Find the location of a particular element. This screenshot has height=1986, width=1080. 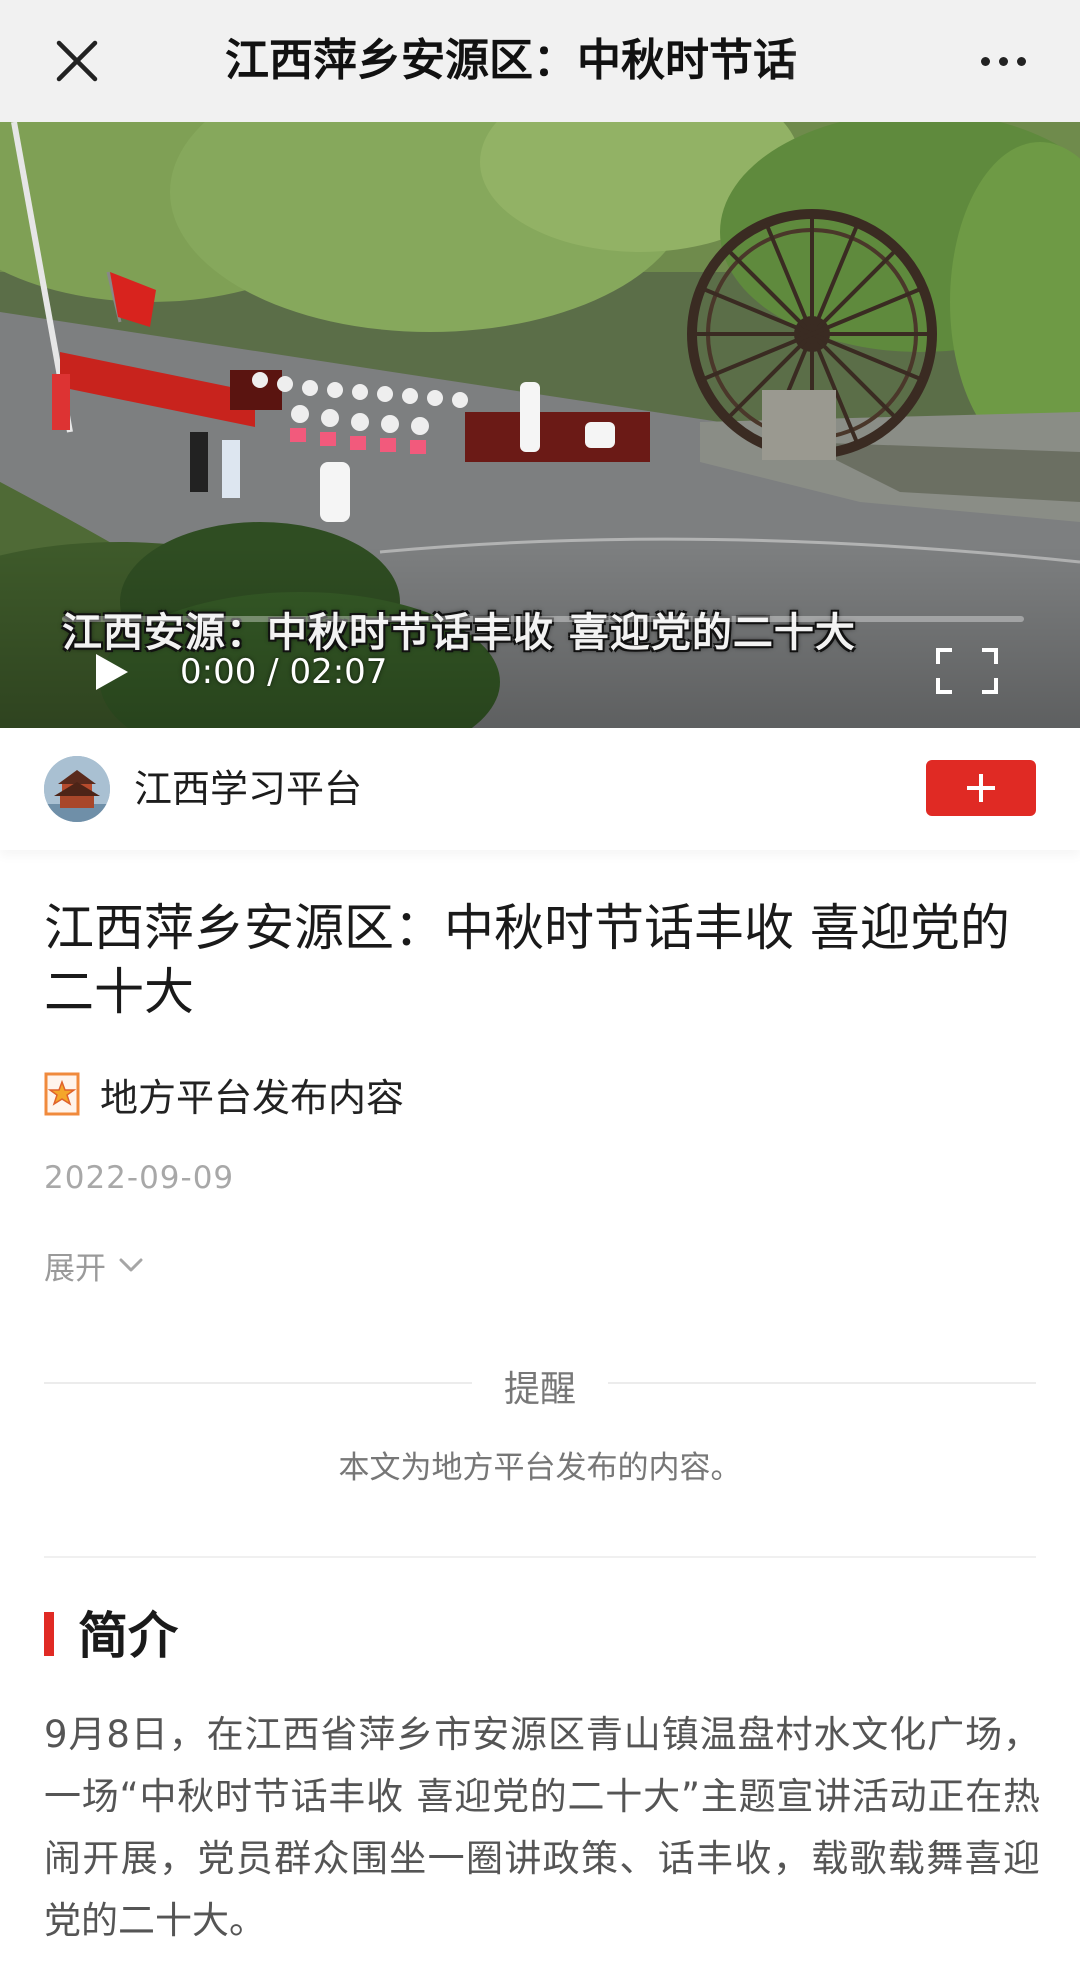

nav-title-text: 江西萍乡安源区：中秋时节话 is located at coordinates (511, 60).